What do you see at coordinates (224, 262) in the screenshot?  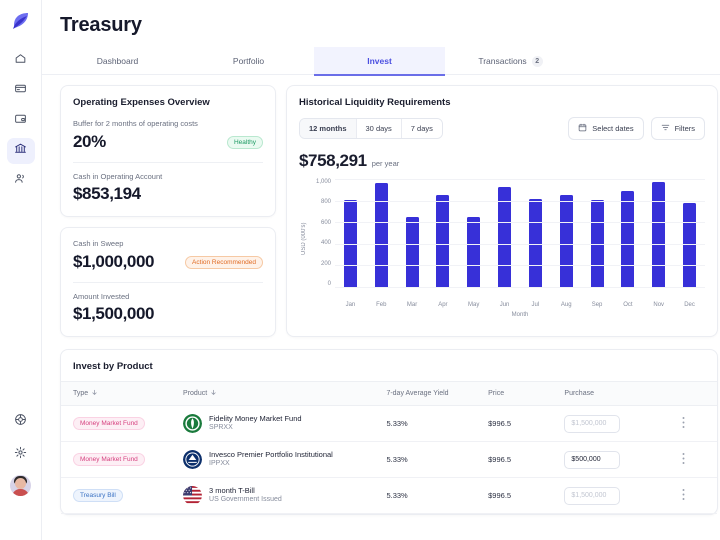 I see `status-badge-action: Action Recommended` at bounding box center [224, 262].